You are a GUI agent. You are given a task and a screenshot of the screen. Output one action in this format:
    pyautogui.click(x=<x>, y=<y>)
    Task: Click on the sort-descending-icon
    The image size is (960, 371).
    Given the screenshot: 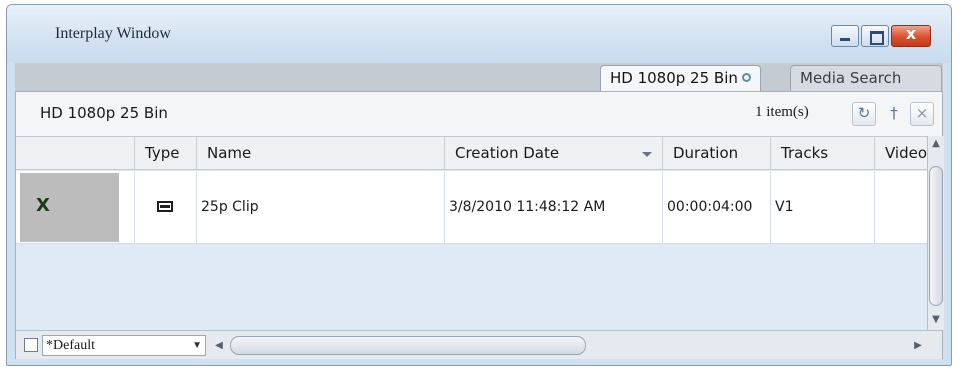 What is the action you would take?
    pyautogui.click(x=647, y=154)
    